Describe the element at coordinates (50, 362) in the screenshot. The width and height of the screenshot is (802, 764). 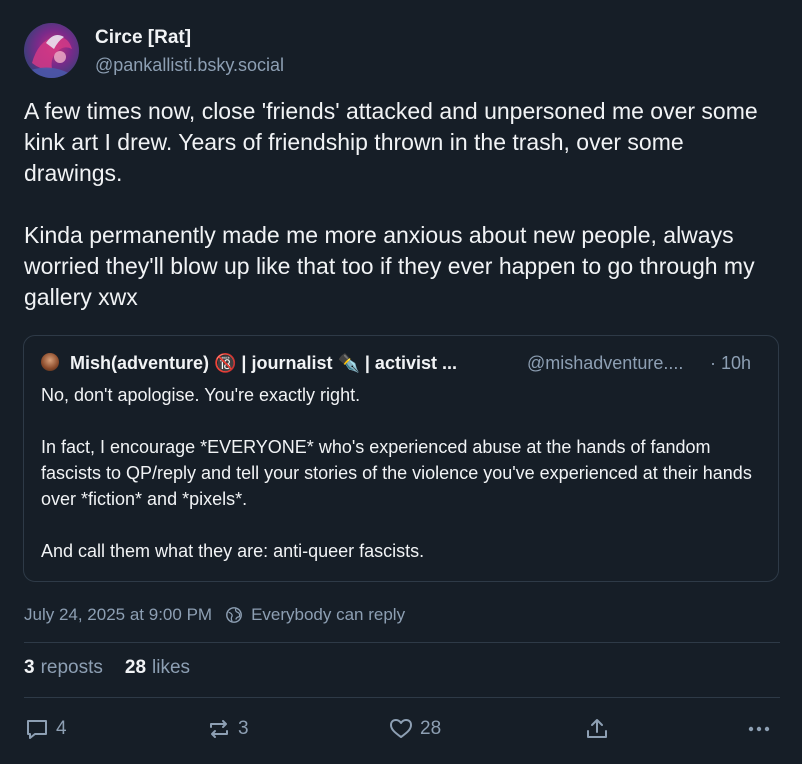
I see `quote-author-avatar` at that location.